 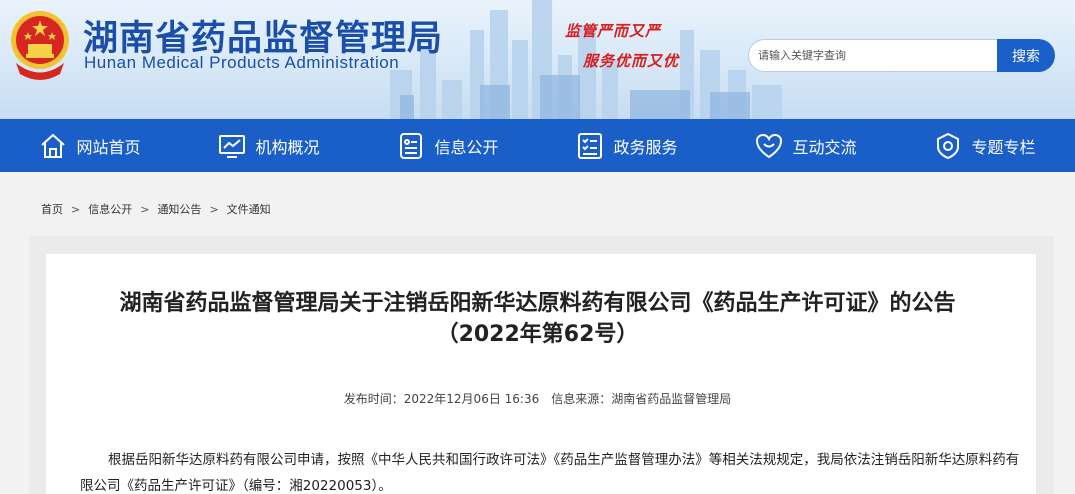 I want to click on breadcrumb-notices: 通知公告, so click(x=179, y=209).